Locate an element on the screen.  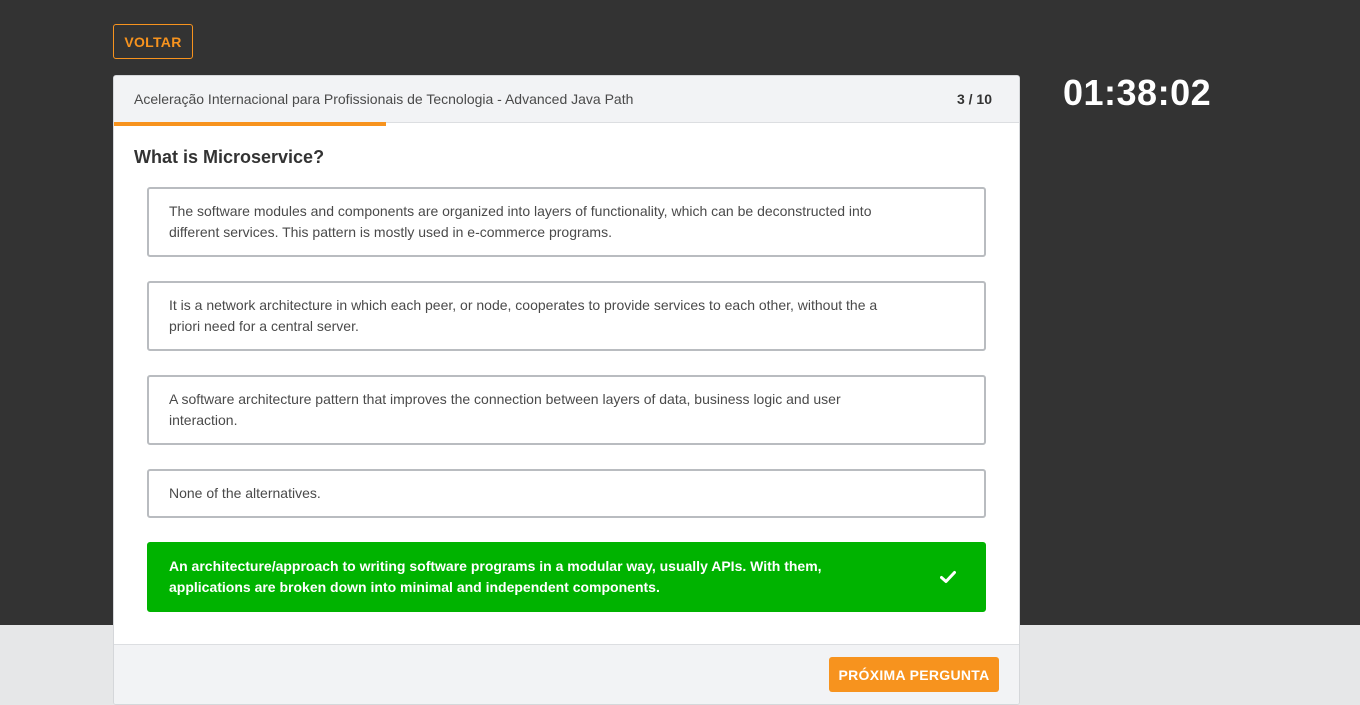
check-icon is located at coordinates (948, 577).